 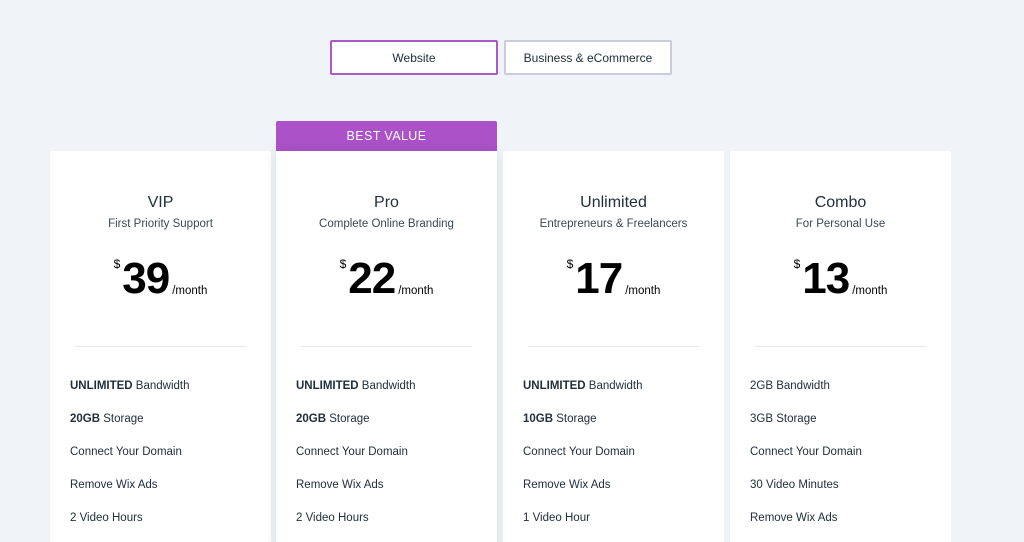 What do you see at coordinates (588, 57) in the screenshot?
I see `tab-business-ecommerce: Business & eCommerce` at bounding box center [588, 57].